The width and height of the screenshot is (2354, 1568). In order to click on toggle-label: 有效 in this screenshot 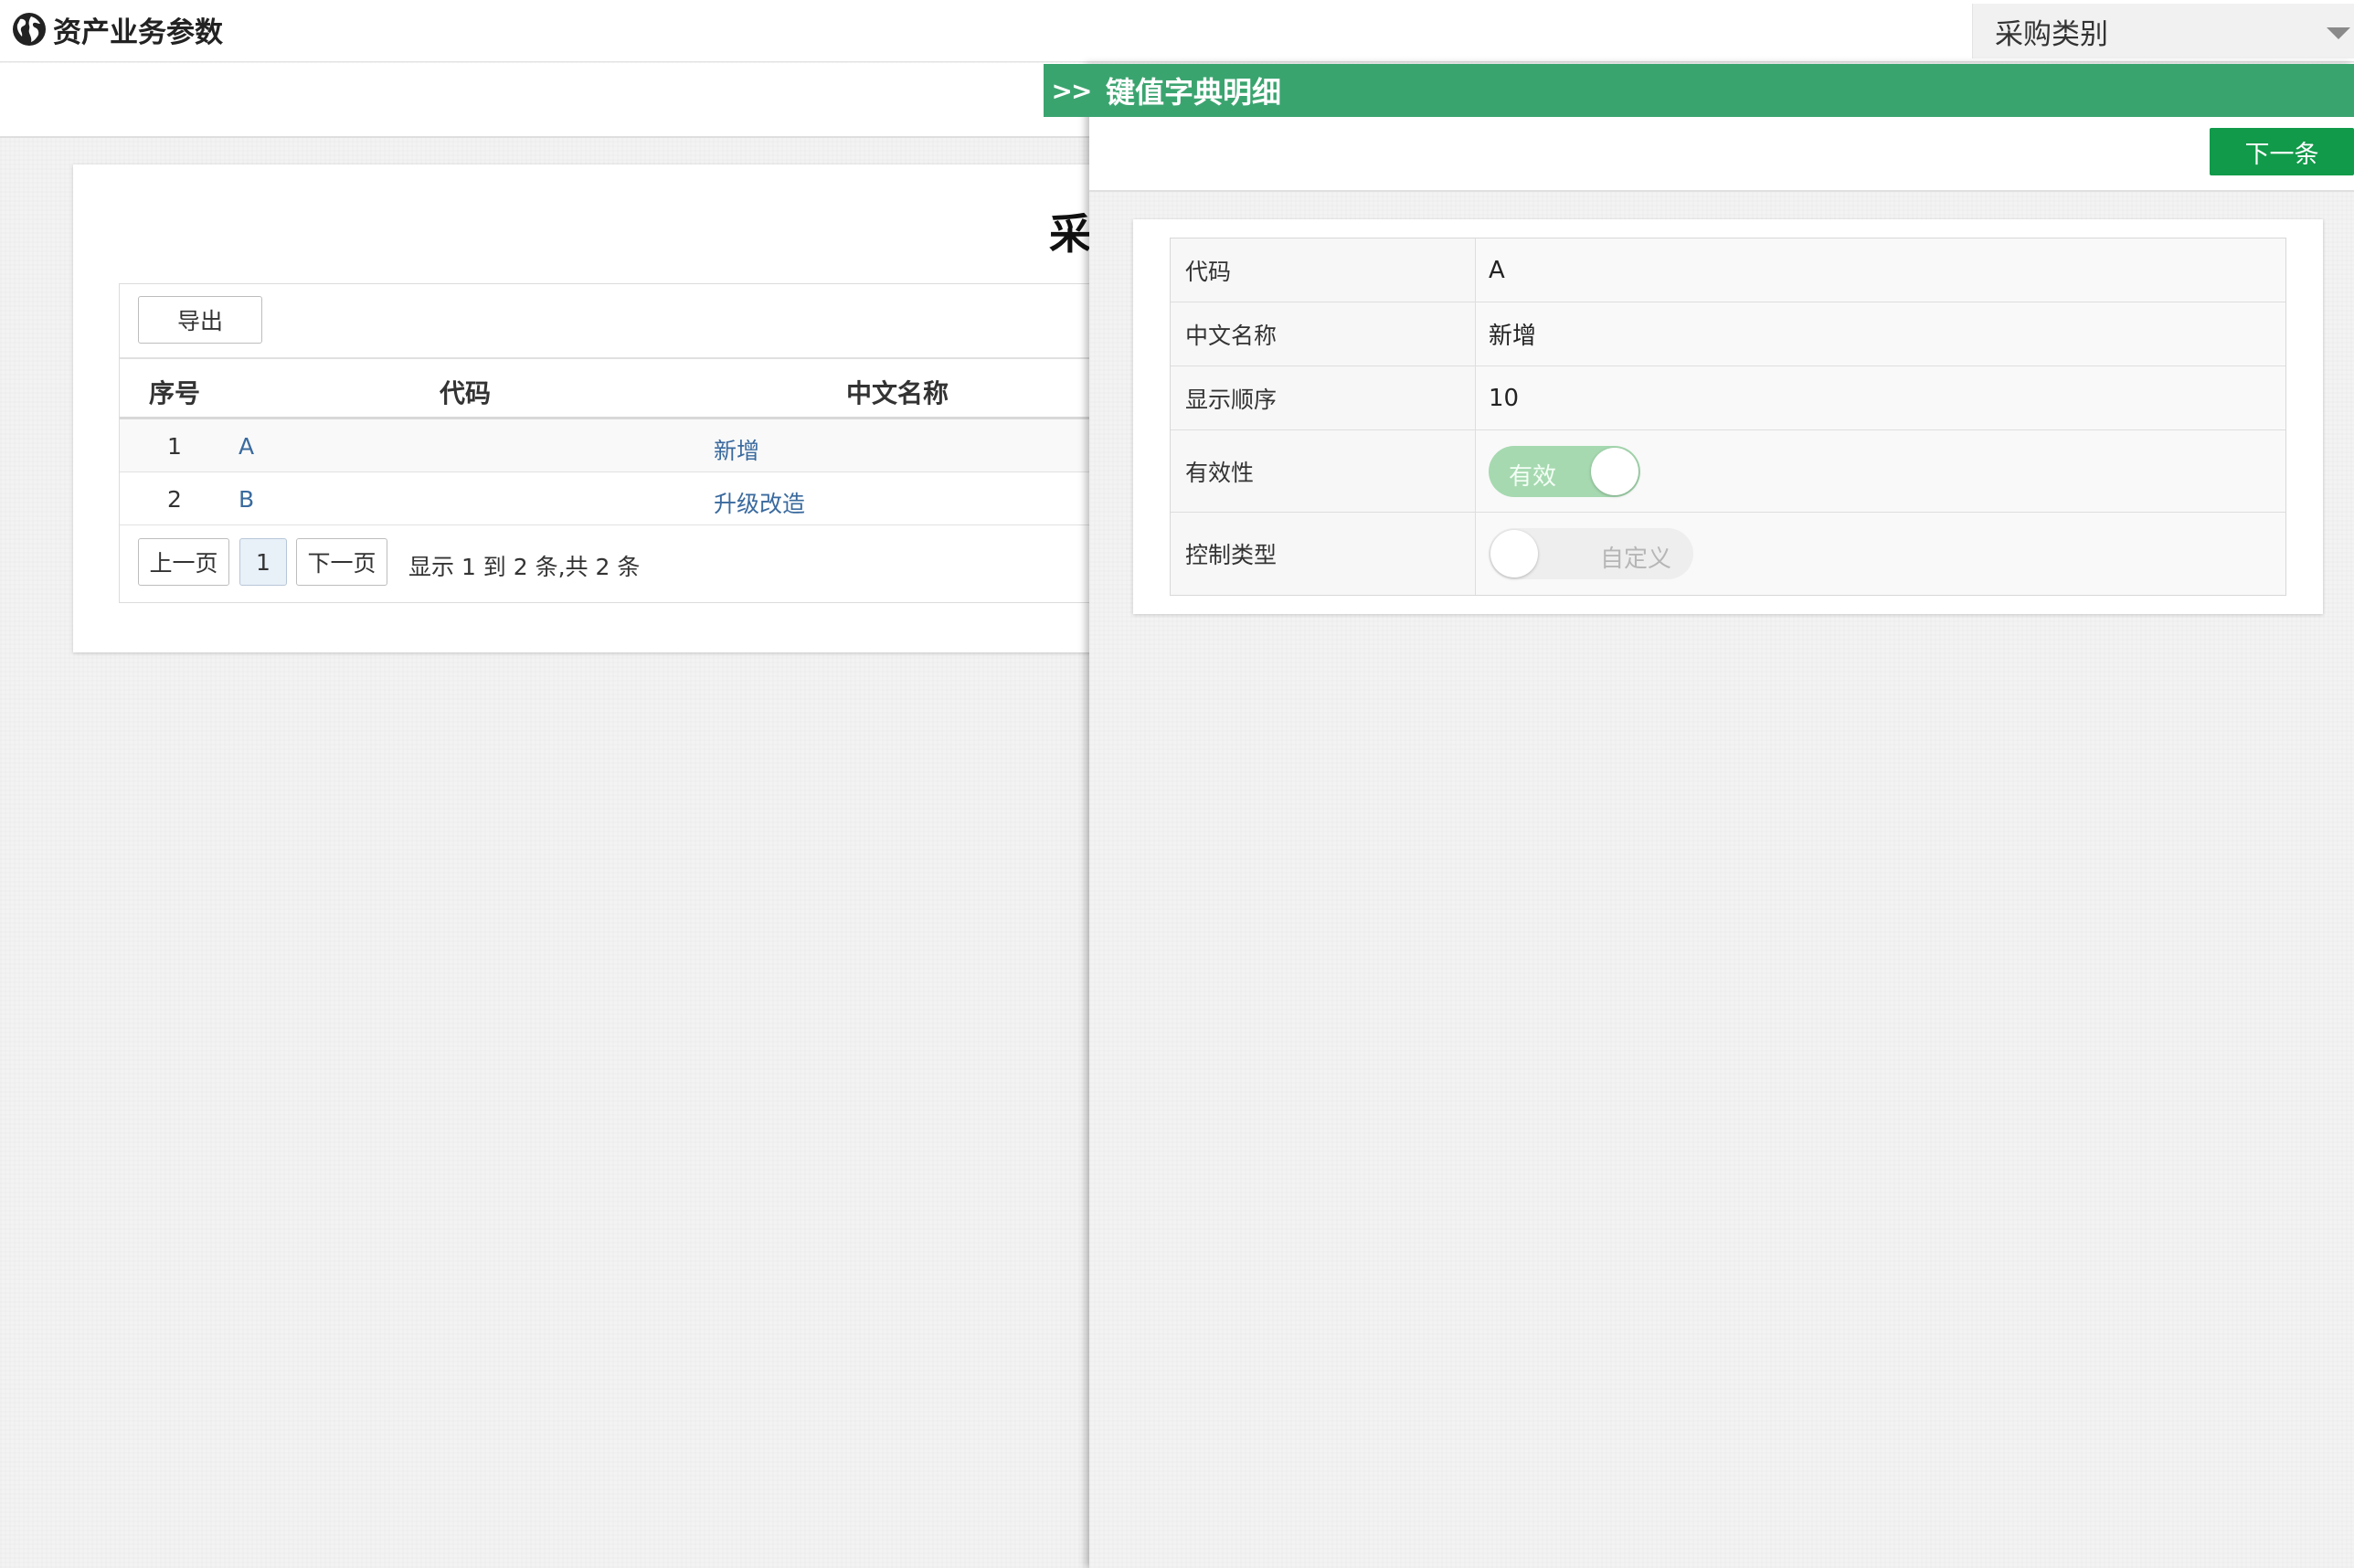, I will do `click(1533, 477)`.